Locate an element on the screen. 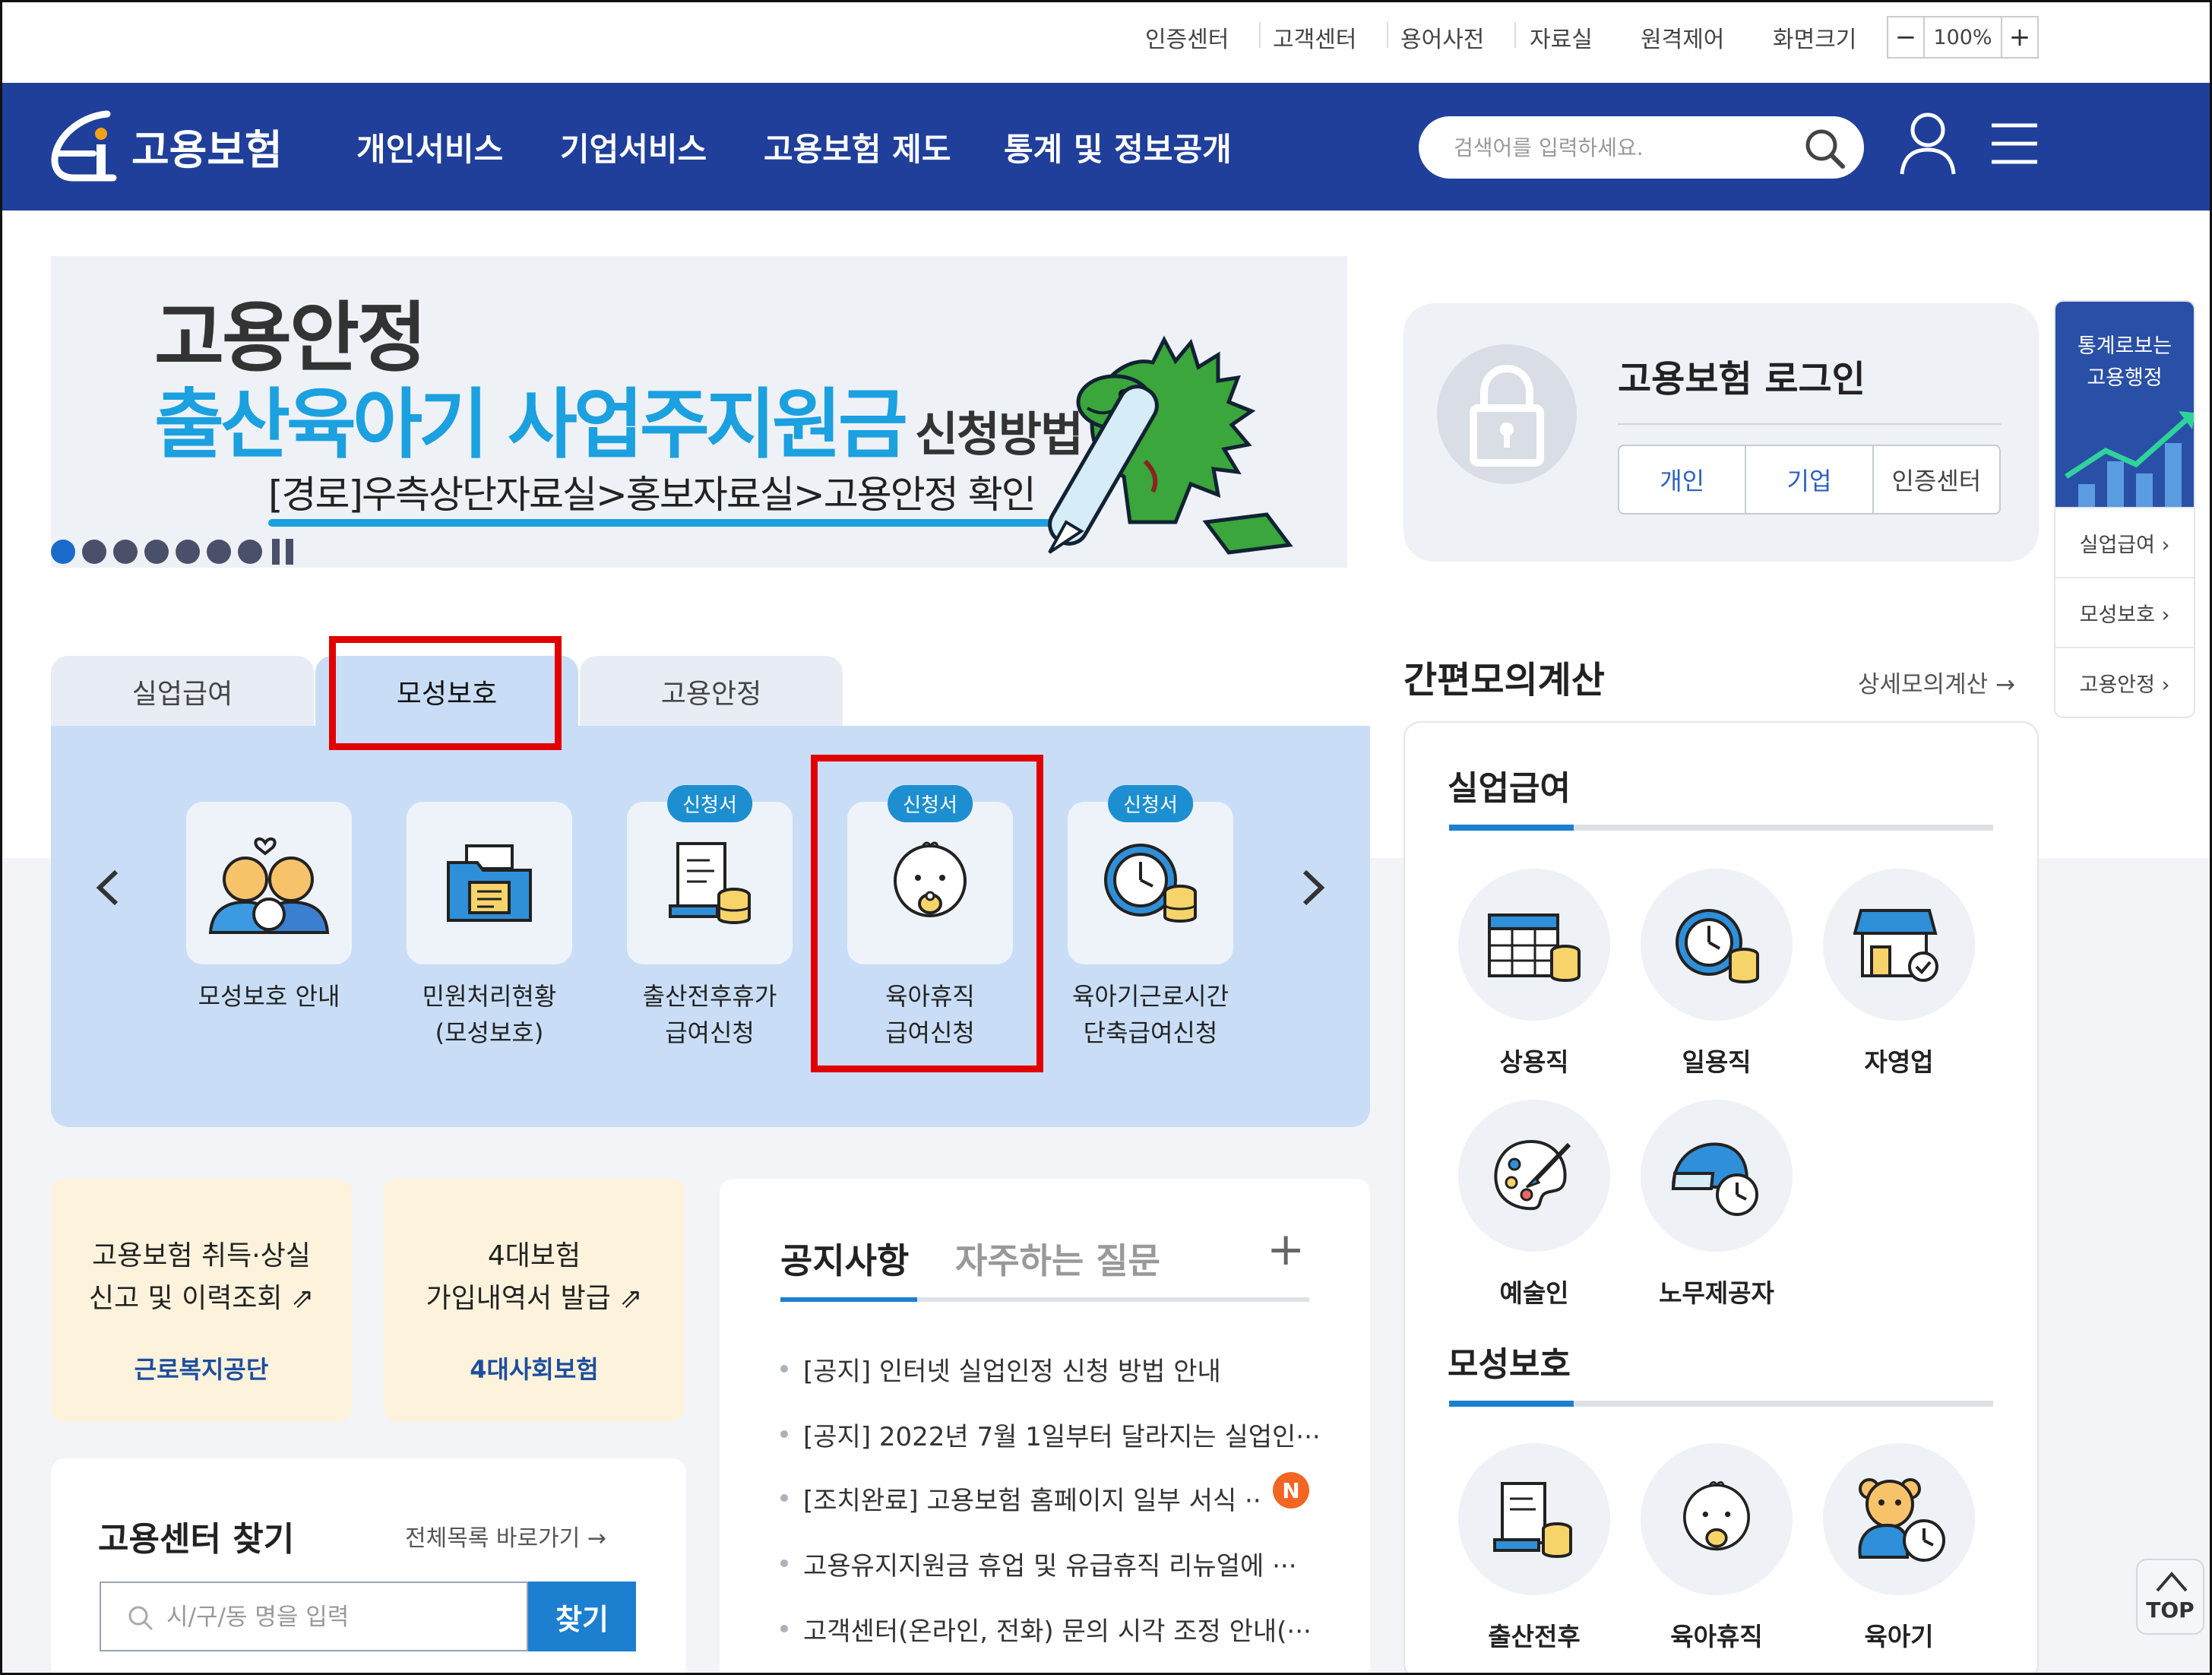 The height and width of the screenshot is (1675, 2212). application-badge: 신청서 is located at coordinates (709, 803).